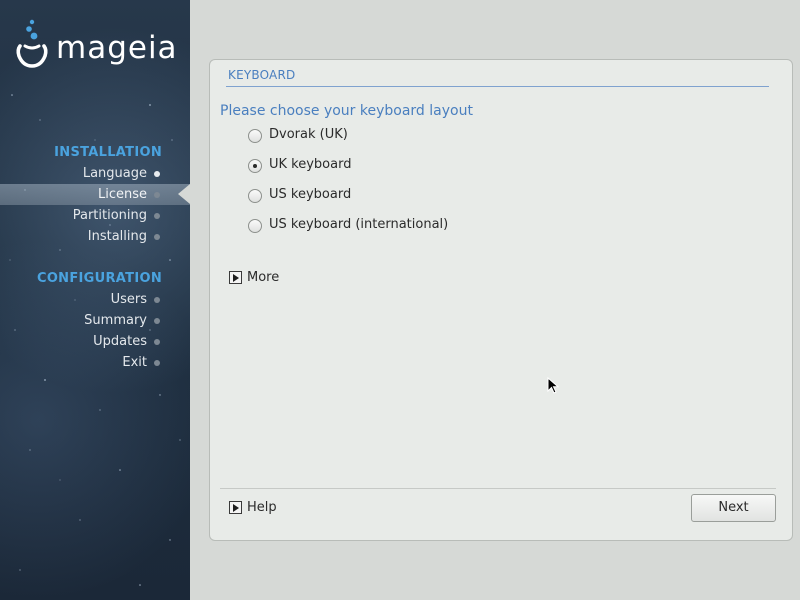 The image size is (800, 600). I want to click on radio-option-label: UK keyboard, so click(310, 164).